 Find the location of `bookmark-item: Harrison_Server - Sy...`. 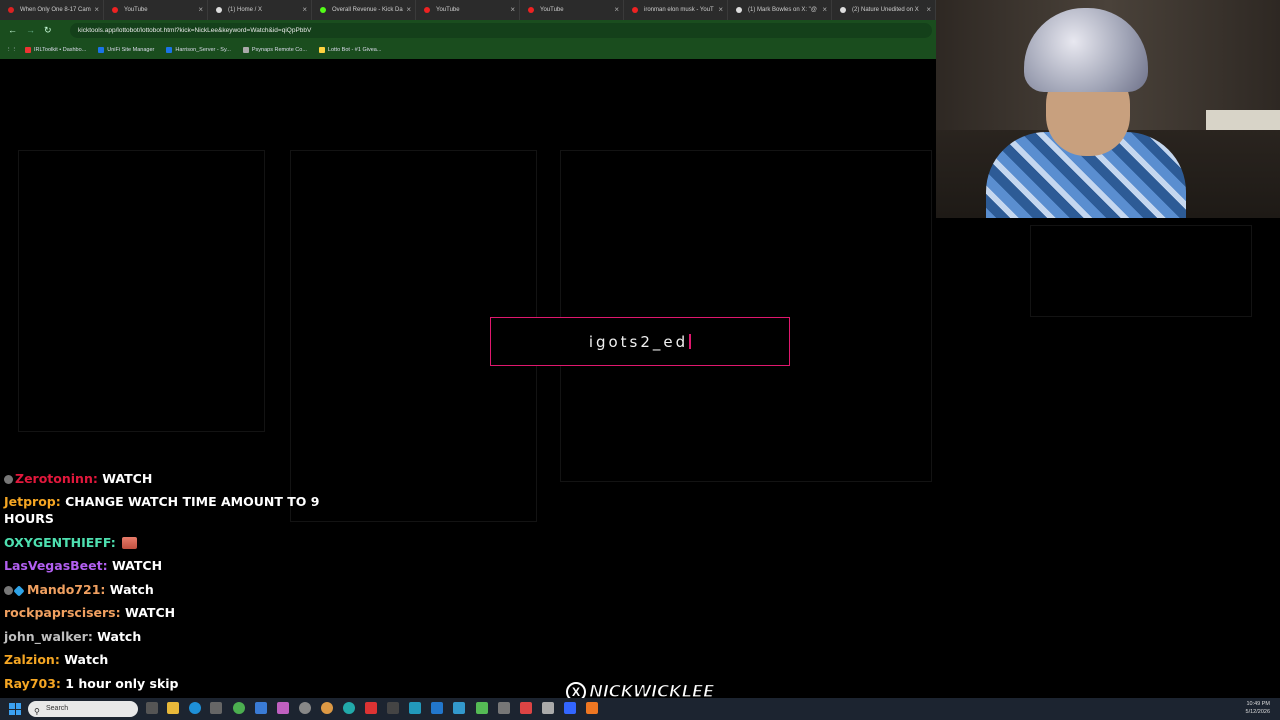

bookmark-item: Harrison_Server - Sy... is located at coordinates (198, 50).